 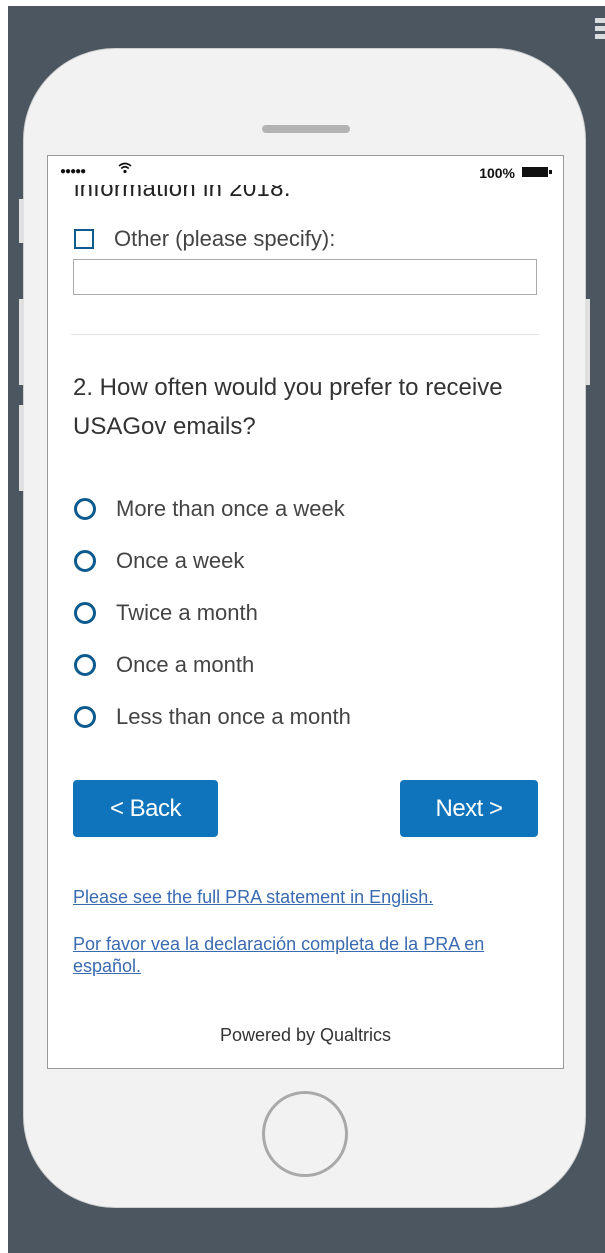 What do you see at coordinates (537, 172) in the screenshot?
I see `battery-icon` at bounding box center [537, 172].